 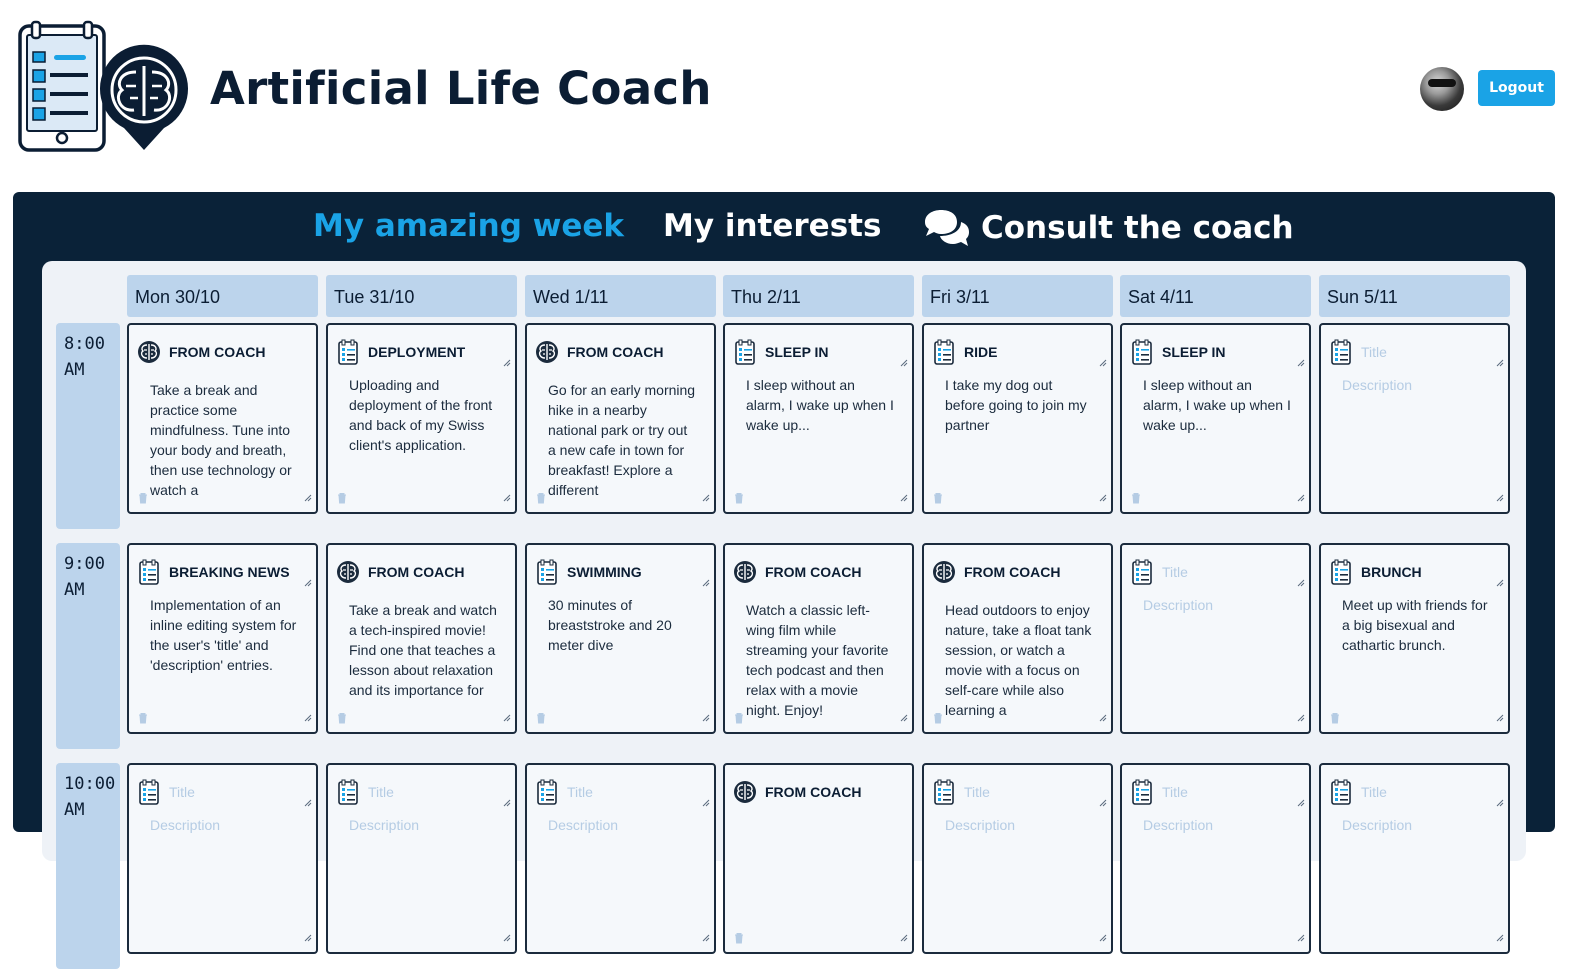 What do you see at coordinates (1391, 572) in the screenshot?
I see `card-title: BRUNCH` at bounding box center [1391, 572].